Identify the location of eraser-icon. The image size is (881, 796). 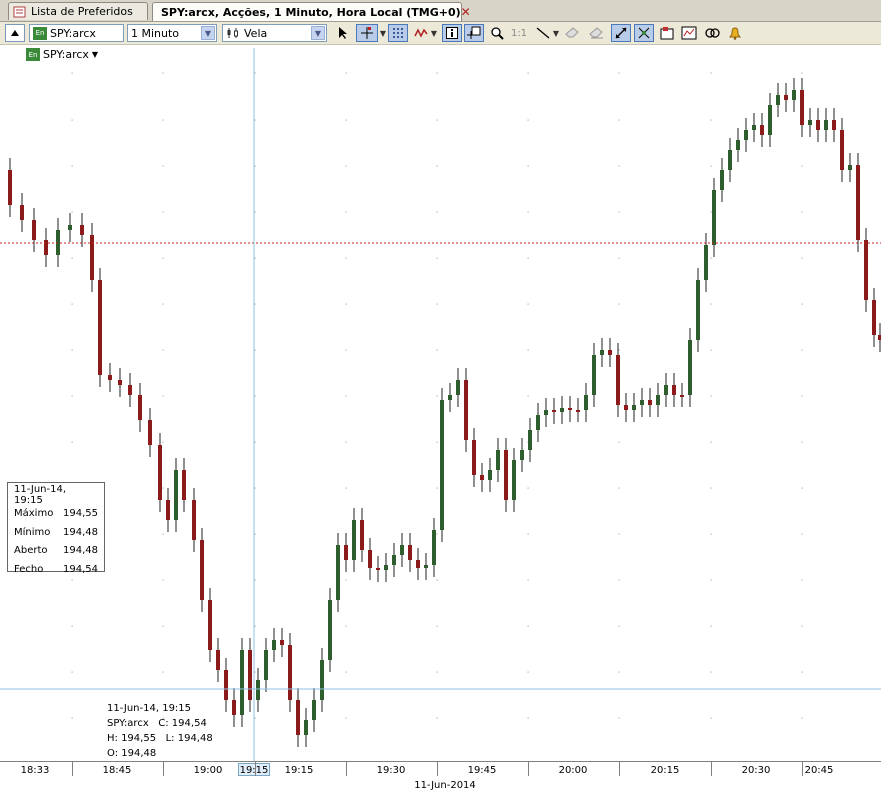
(573, 33).